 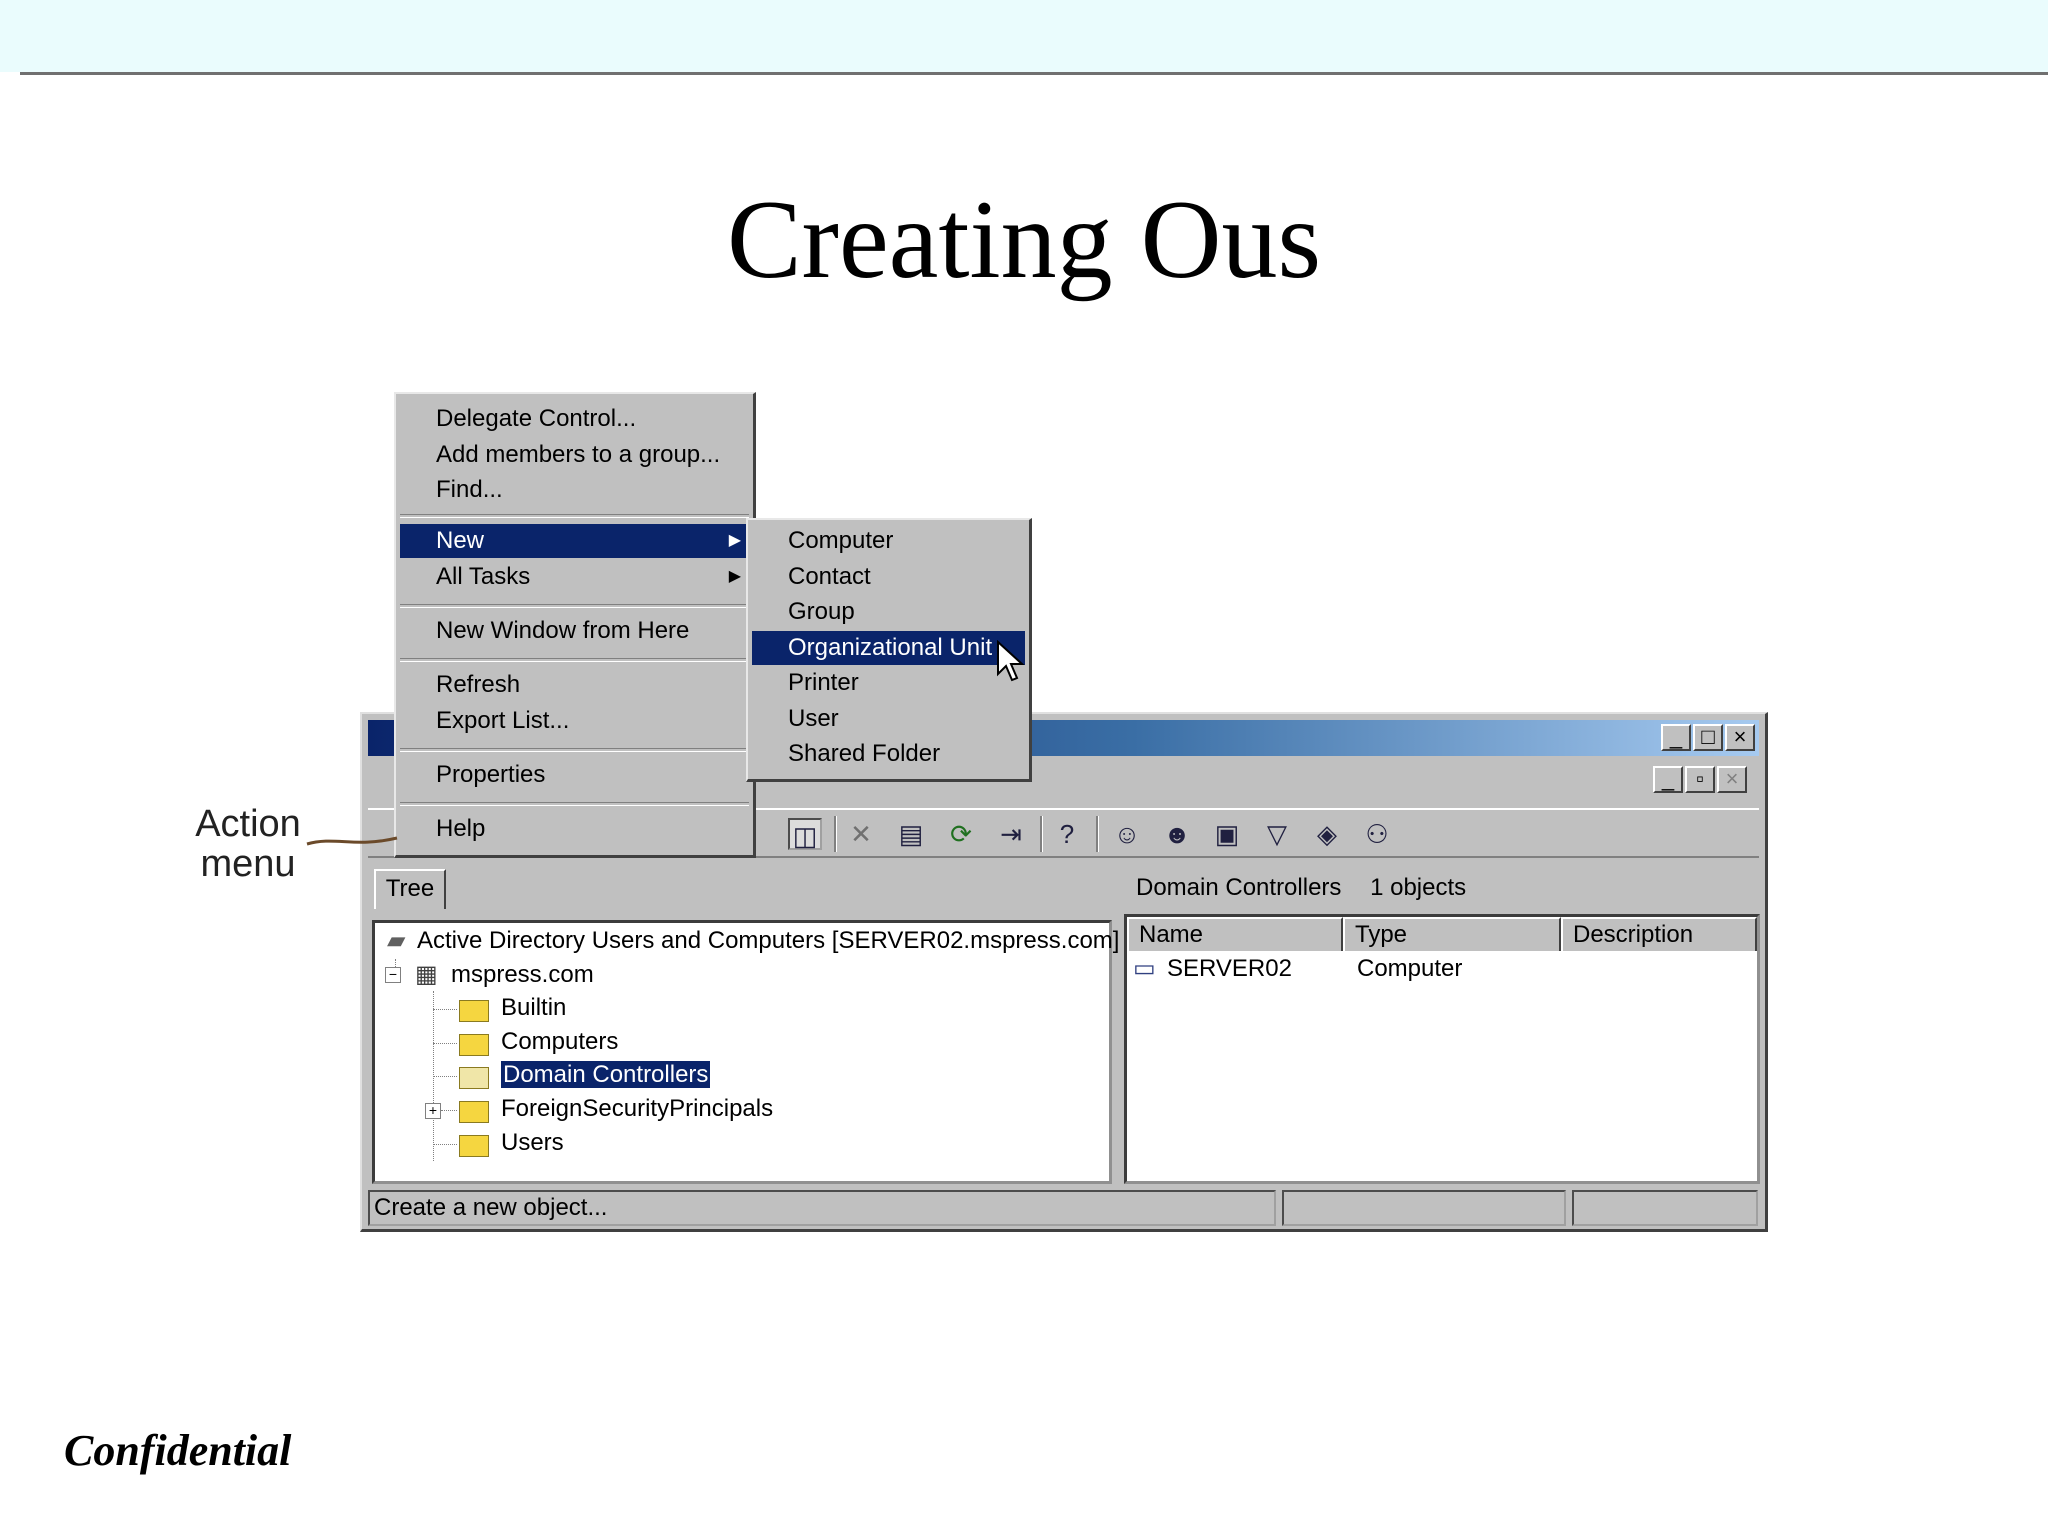 What do you see at coordinates (574, 631) in the screenshot?
I see `menu-item-new-window: New Window from Here` at bounding box center [574, 631].